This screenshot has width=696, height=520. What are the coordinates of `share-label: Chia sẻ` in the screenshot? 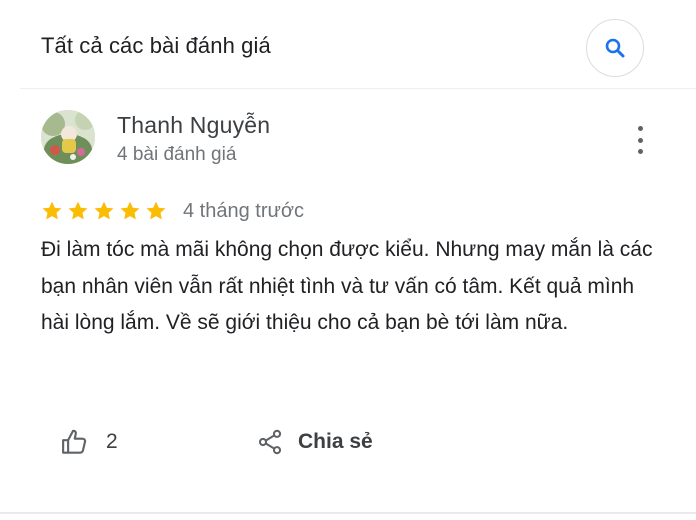 It's located at (335, 441).